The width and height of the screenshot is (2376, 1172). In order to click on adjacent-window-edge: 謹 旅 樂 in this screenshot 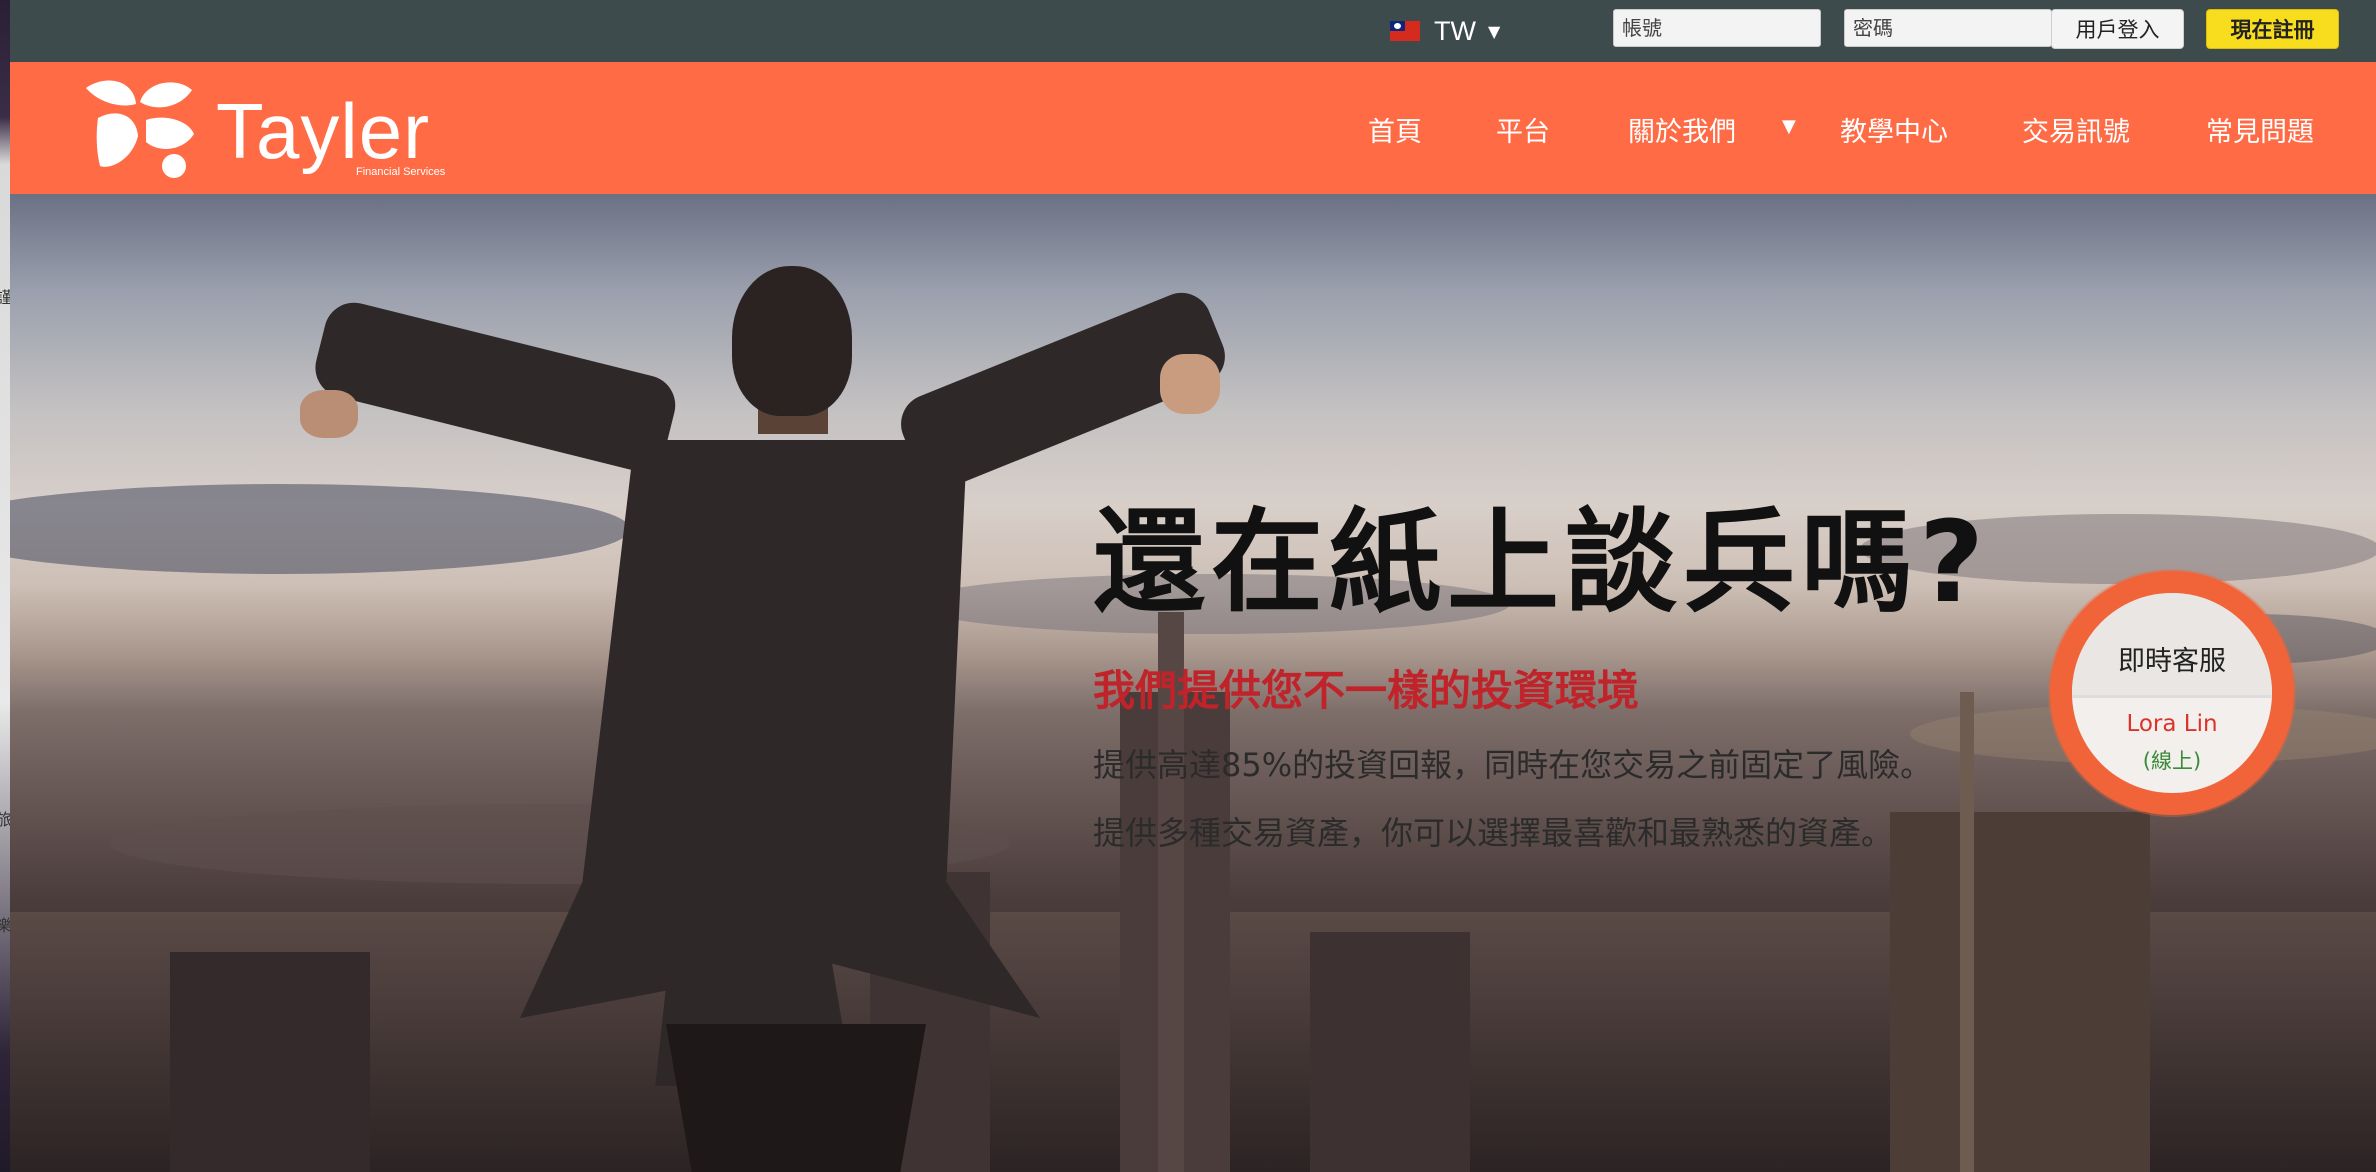, I will do `click(6, 586)`.